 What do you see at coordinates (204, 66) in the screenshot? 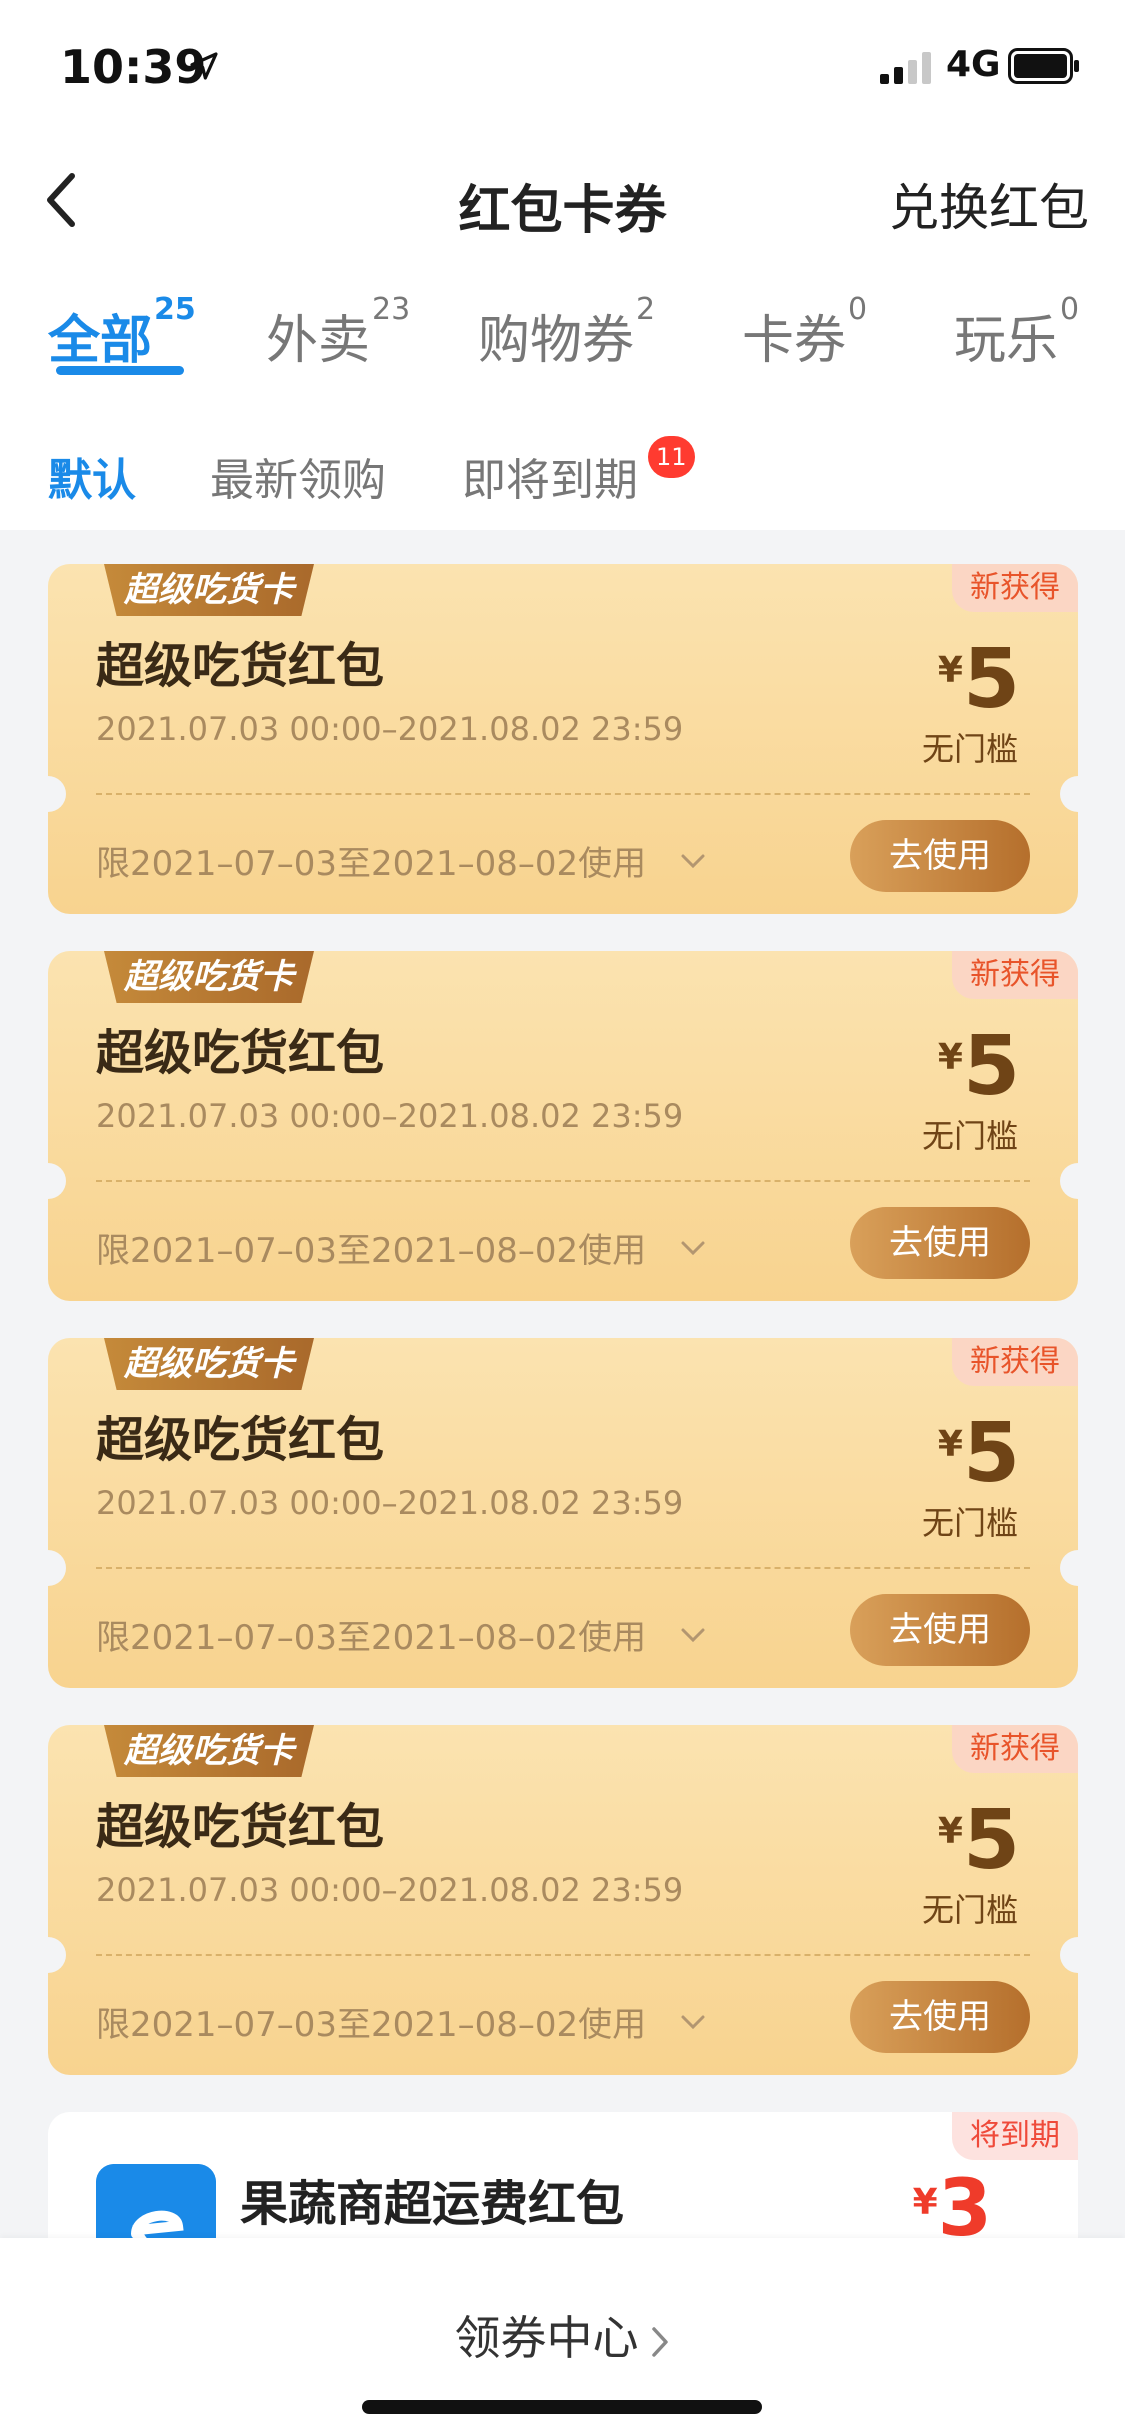
I see `location-arrow-icon` at bounding box center [204, 66].